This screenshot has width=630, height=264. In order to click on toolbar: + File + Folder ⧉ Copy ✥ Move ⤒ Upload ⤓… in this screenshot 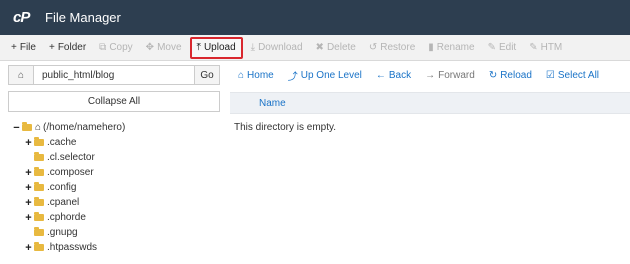, I will do `click(315, 48)`.